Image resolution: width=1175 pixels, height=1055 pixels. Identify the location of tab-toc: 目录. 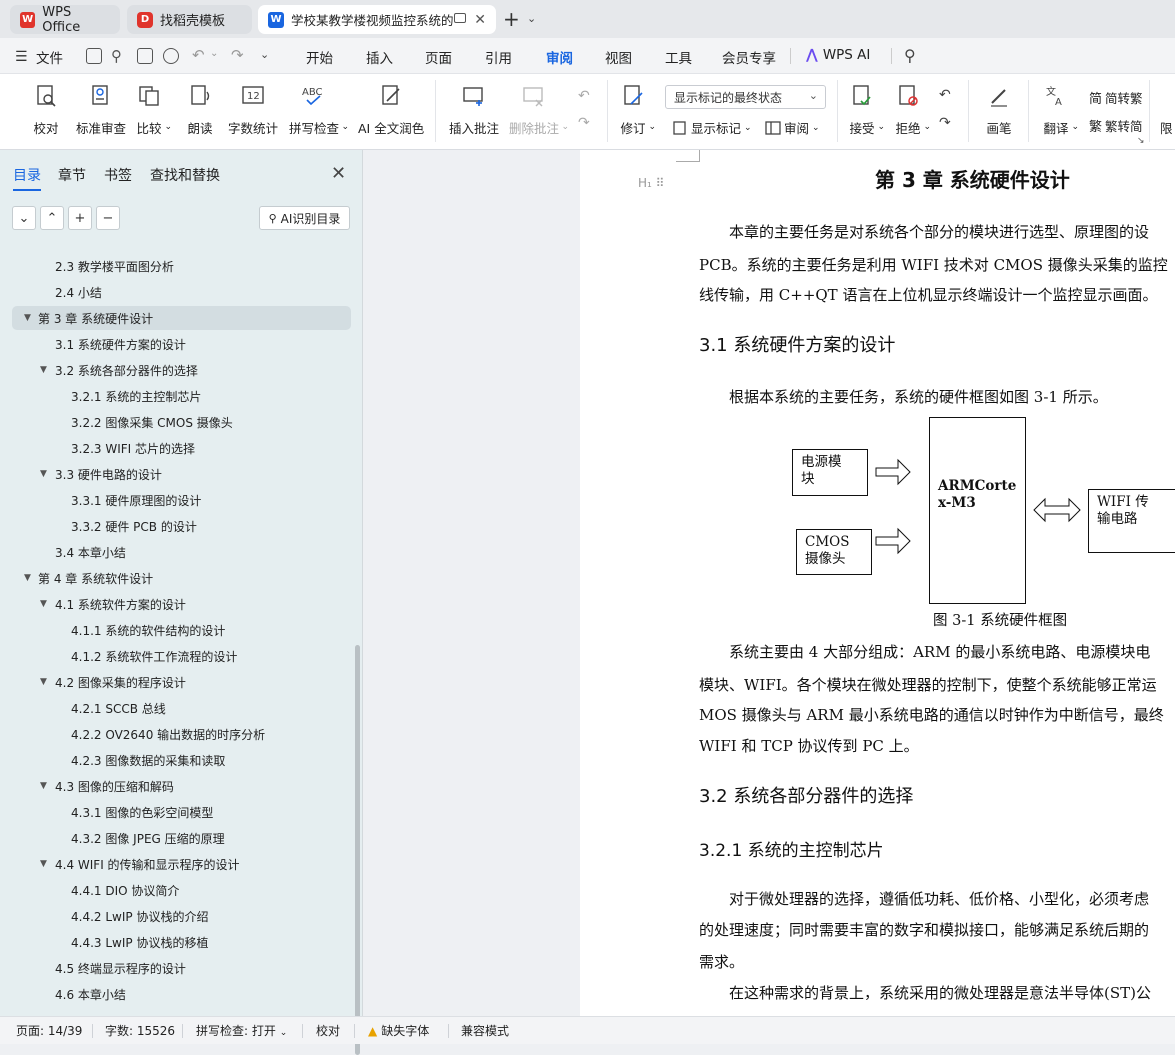
(27, 178).